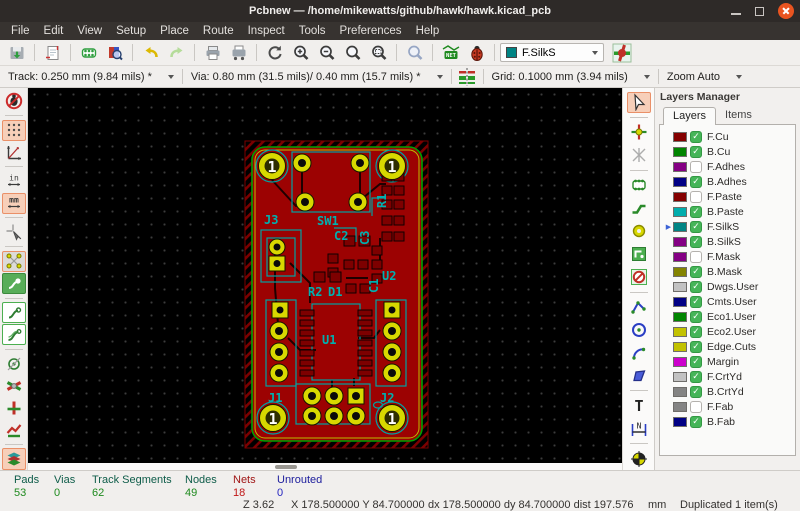 The image size is (800, 511). What do you see at coordinates (300, 53) in the screenshot?
I see `zoom-in-button` at bounding box center [300, 53].